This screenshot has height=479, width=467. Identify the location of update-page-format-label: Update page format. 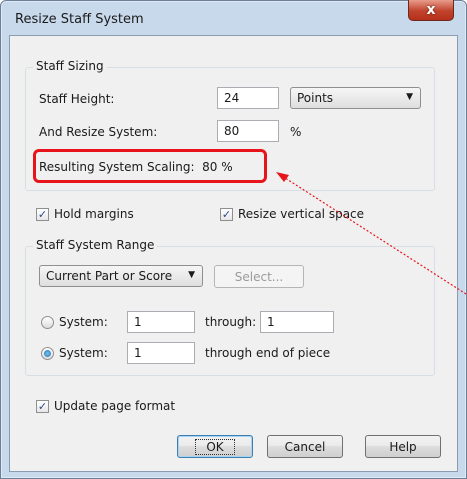
(115, 406).